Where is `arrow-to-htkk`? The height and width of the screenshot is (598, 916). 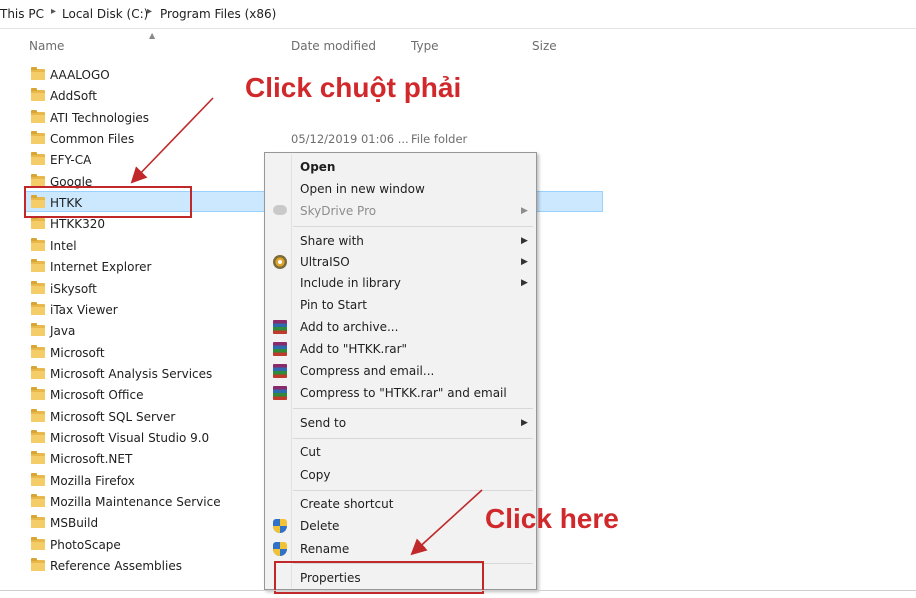 arrow-to-htkk is located at coordinates (172, 140).